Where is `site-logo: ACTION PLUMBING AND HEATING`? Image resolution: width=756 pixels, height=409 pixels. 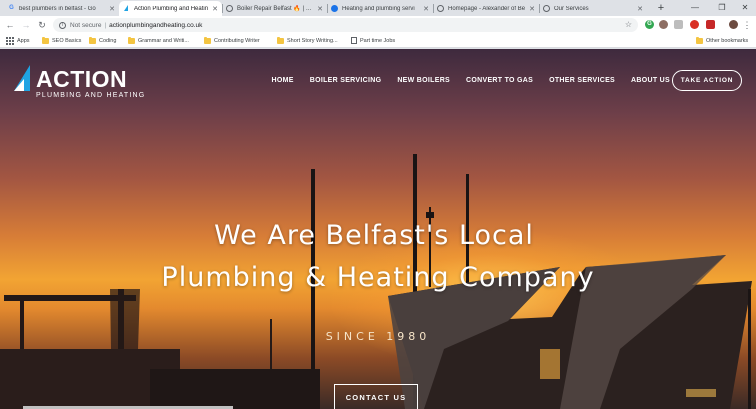 site-logo: ACTION PLUMBING AND HEATING is located at coordinates (78, 82).